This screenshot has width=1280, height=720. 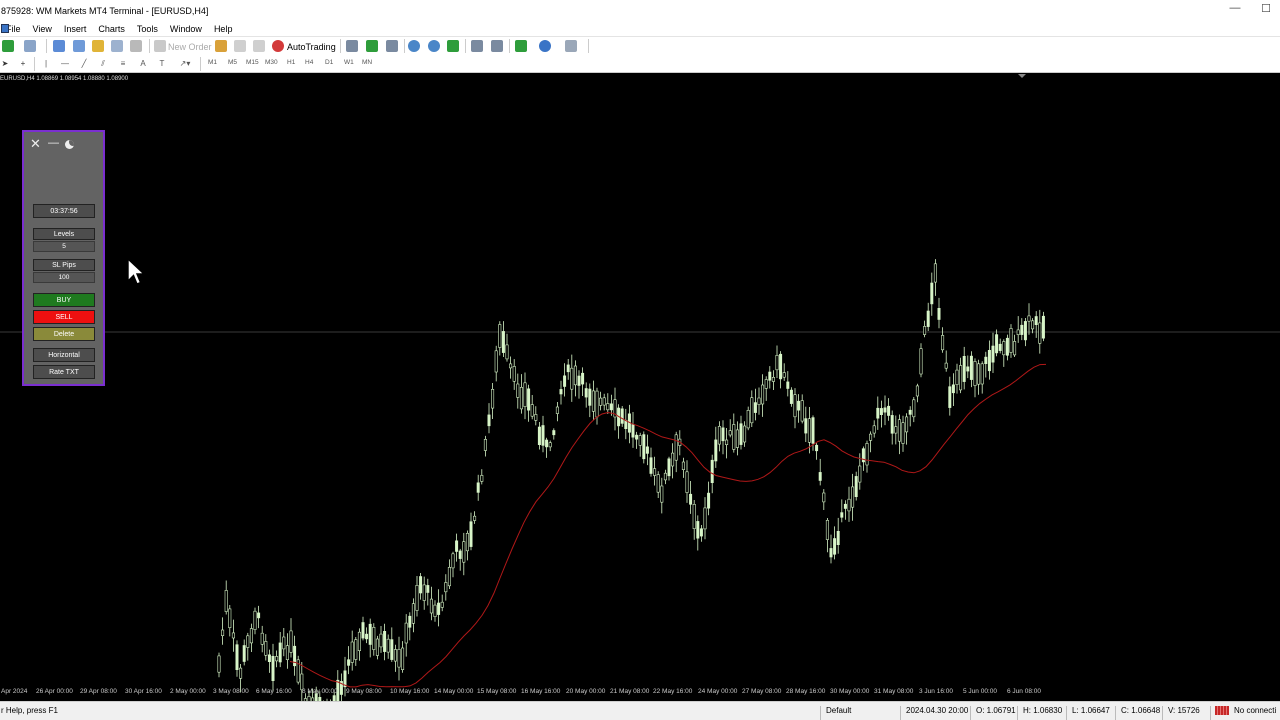 I want to click on fibonacci-icon: ≡, so click(x=123, y=63).